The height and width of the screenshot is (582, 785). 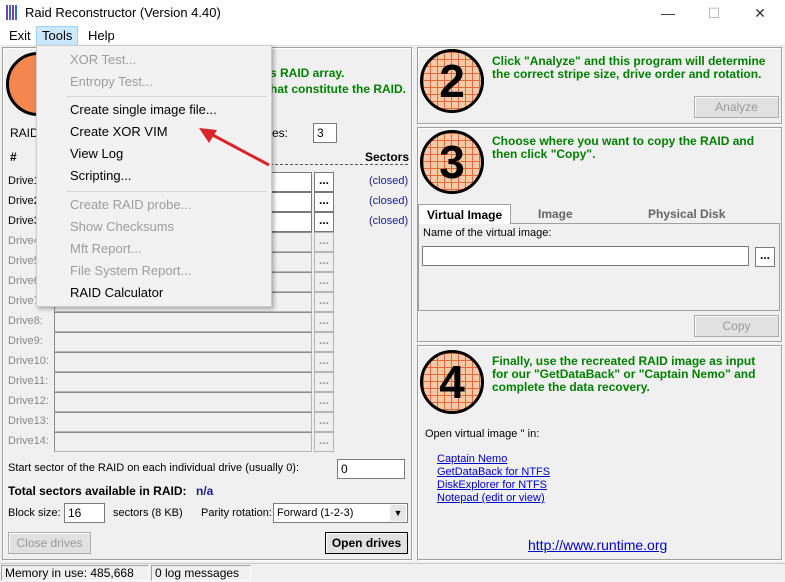 What do you see at coordinates (366, 543) in the screenshot?
I see `open-drives-button: Open drives` at bounding box center [366, 543].